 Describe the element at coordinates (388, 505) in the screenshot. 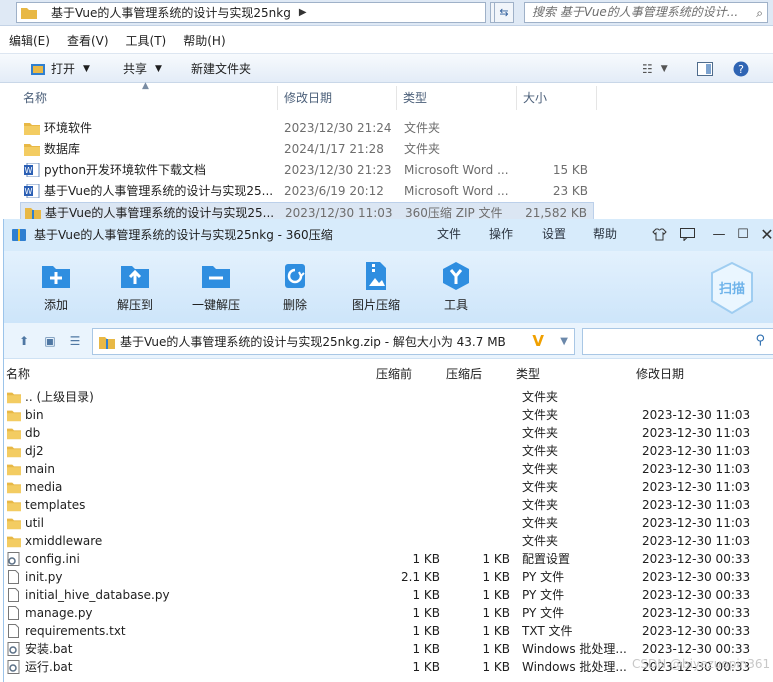

I see `zip-entry-row: templates 文件夹 2023-12-30 11:03` at that location.